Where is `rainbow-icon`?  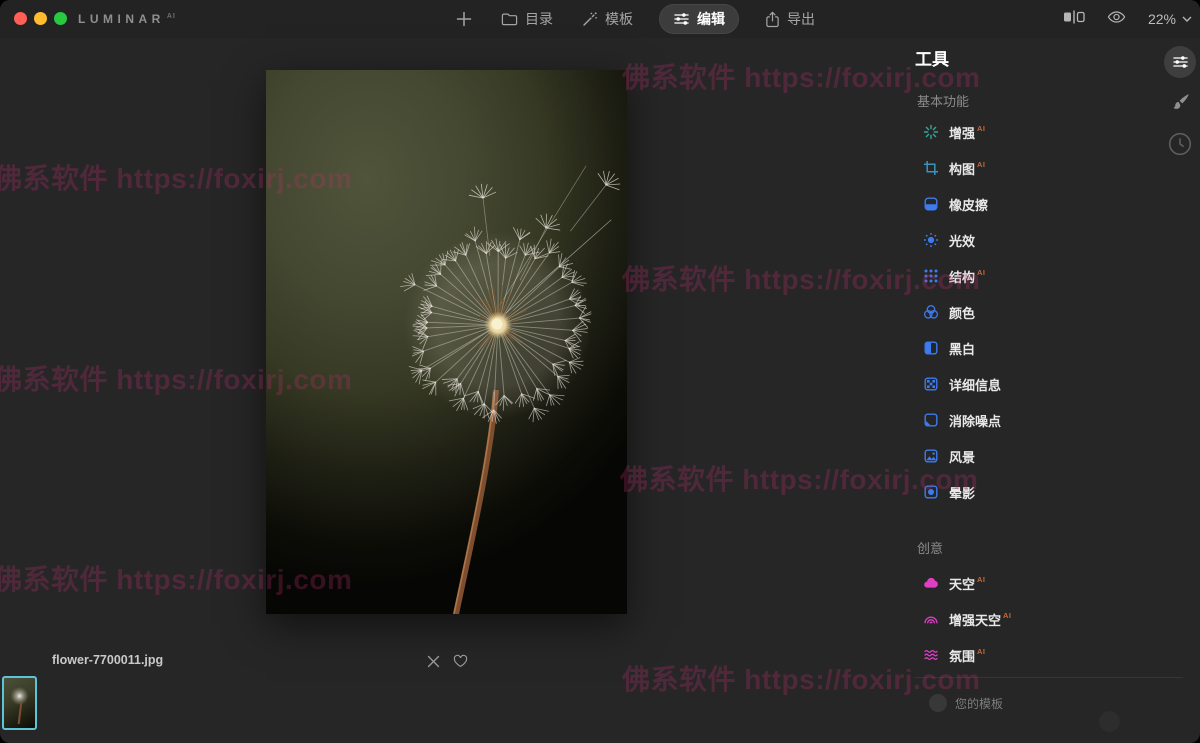
rainbow-icon is located at coordinates (931, 619).